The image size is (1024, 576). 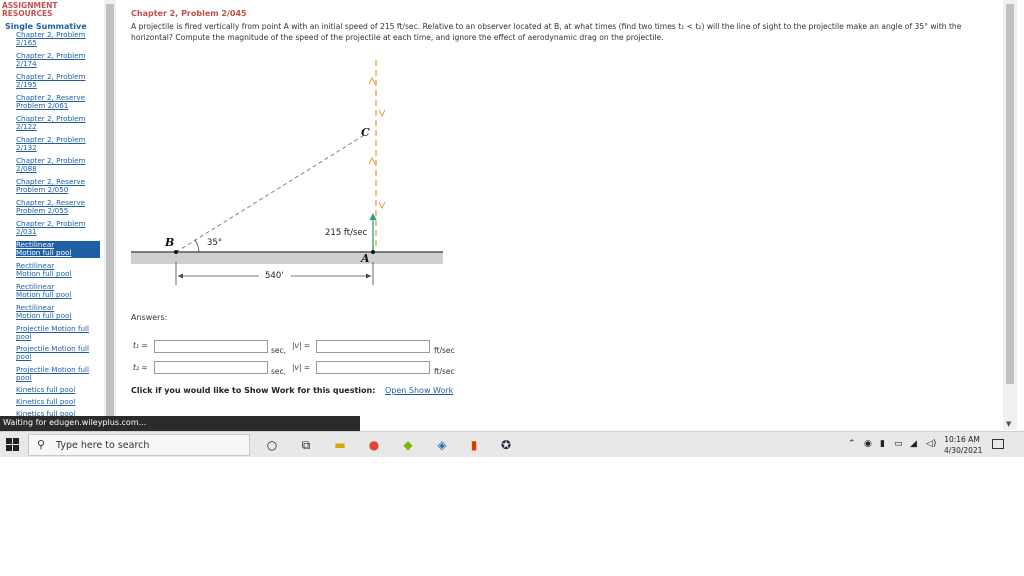 I want to click on nvidia-icon: ◆, so click(x=408, y=445).